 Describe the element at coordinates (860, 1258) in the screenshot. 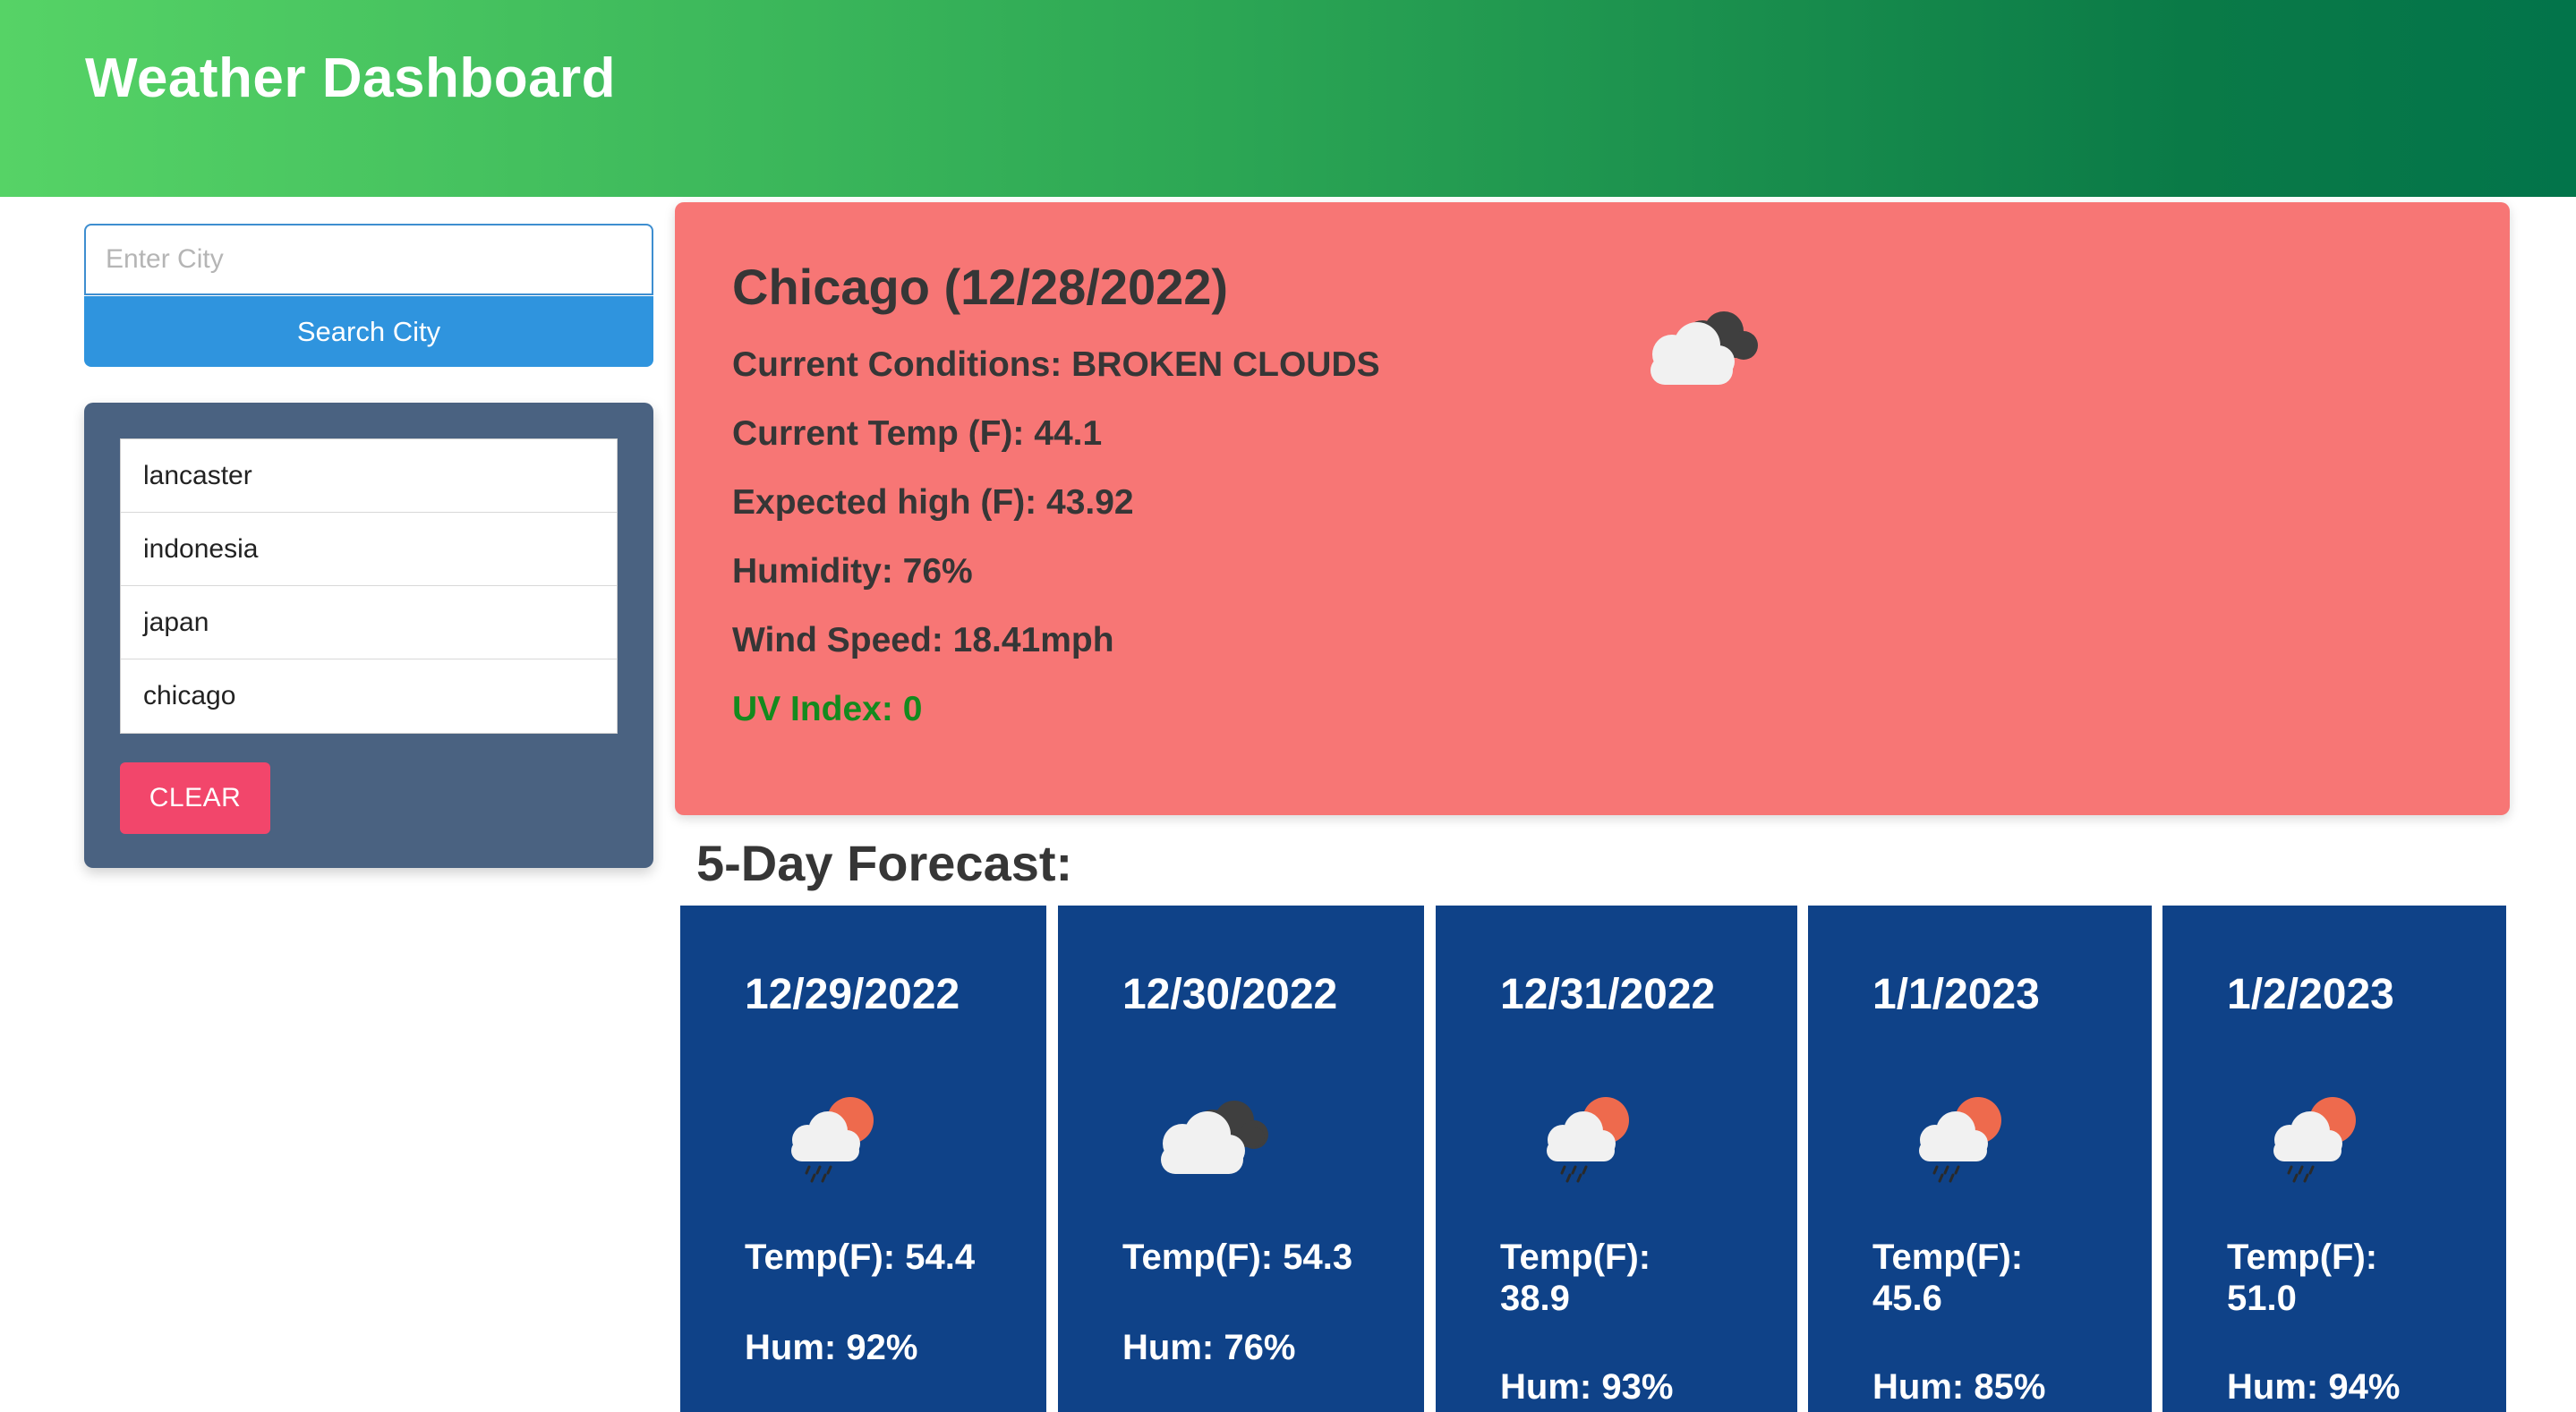

I see `forecast-temp: Temp(F): 54.4` at that location.